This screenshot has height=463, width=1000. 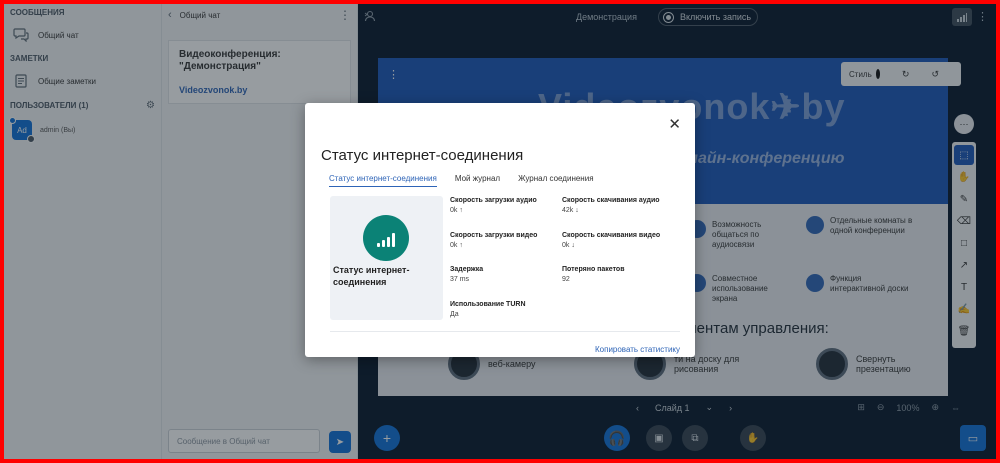 What do you see at coordinates (386, 238) in the screenshot?
I see `signal-strength-icon` at bounding box center [386, 238].